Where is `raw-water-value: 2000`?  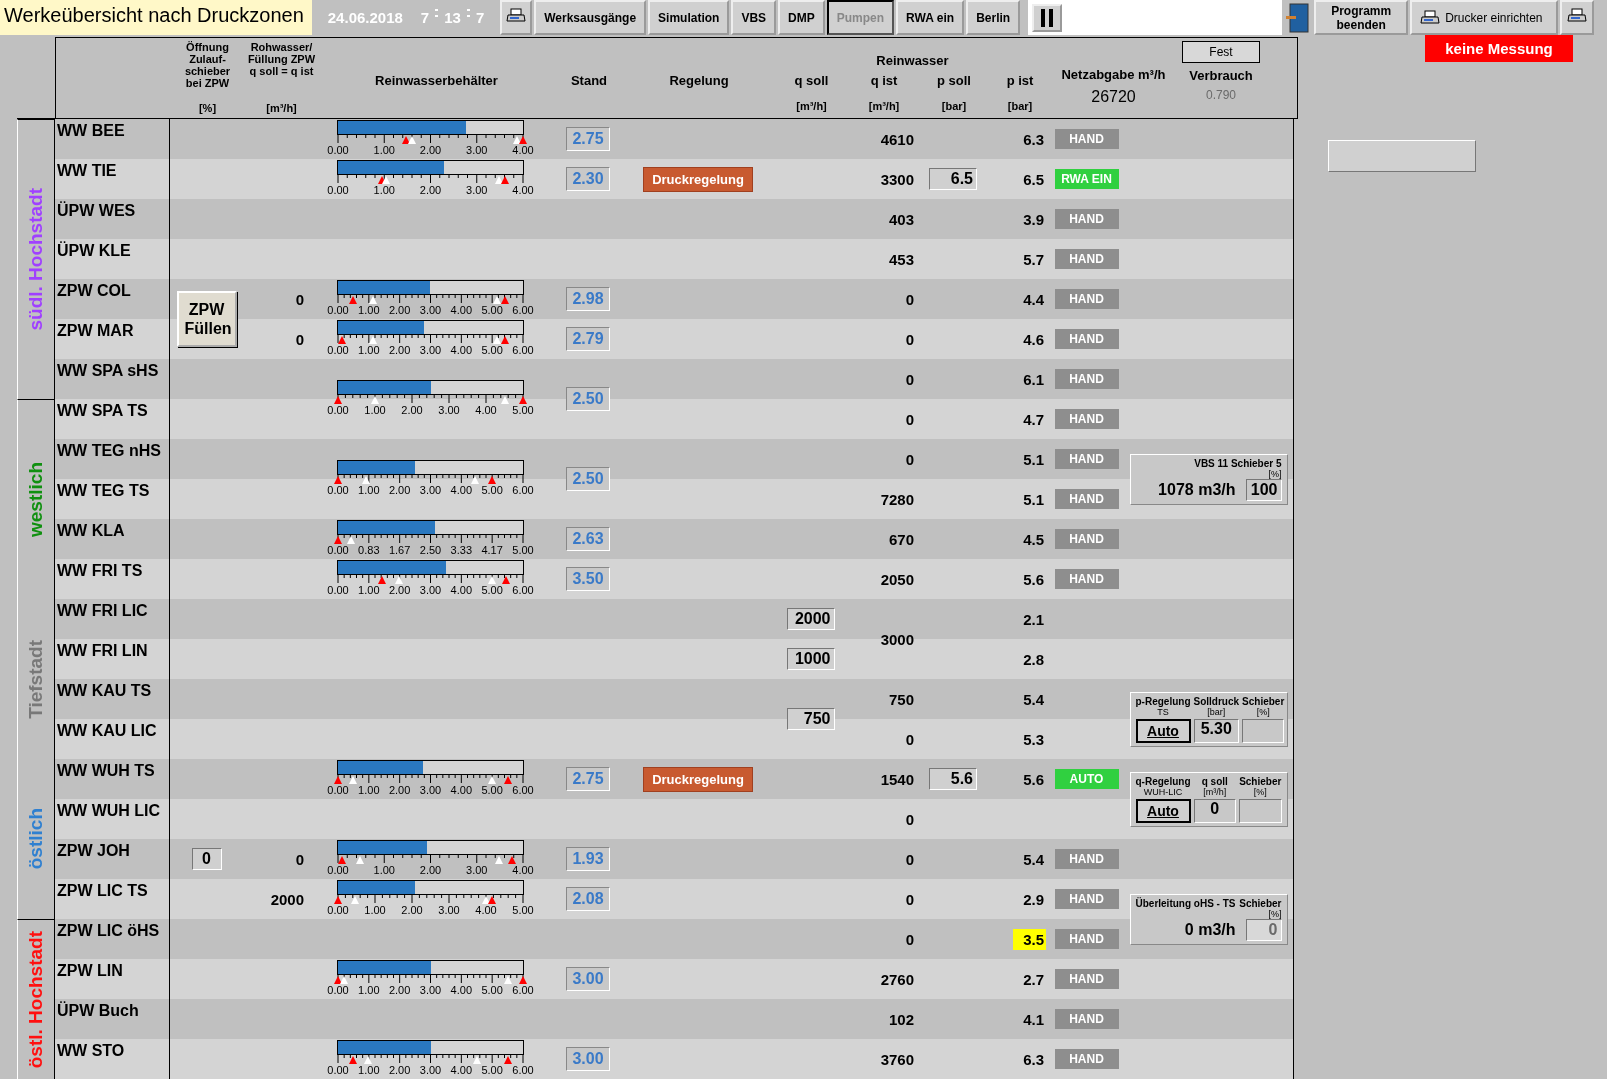 raw-water-value: 2000 is located at coordinates (287, 899).